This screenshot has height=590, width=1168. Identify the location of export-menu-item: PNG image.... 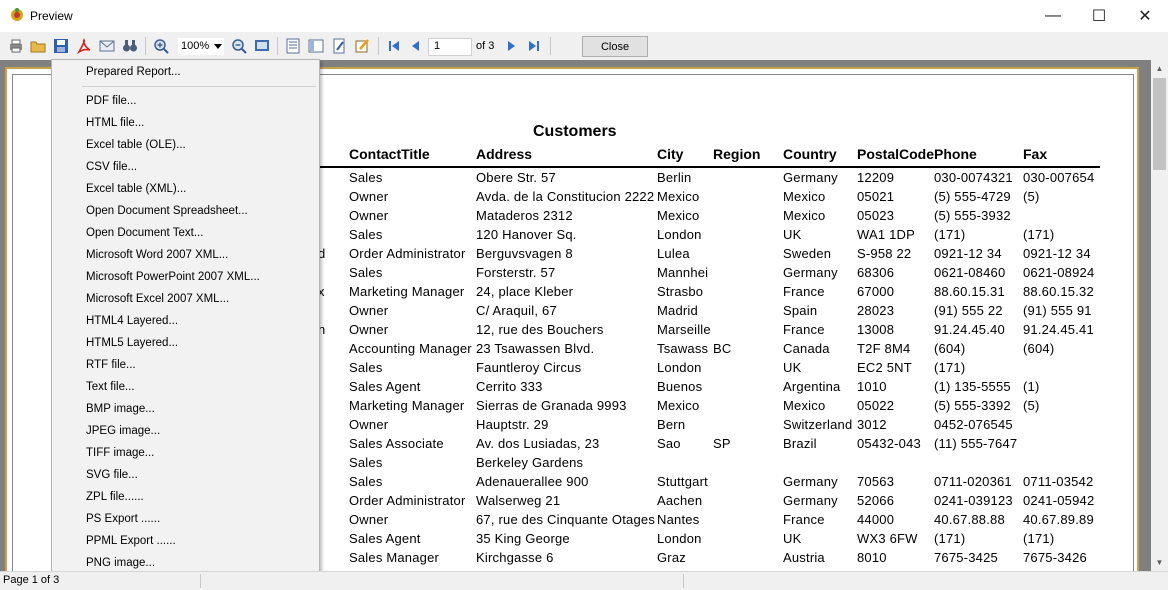
(120, 563).